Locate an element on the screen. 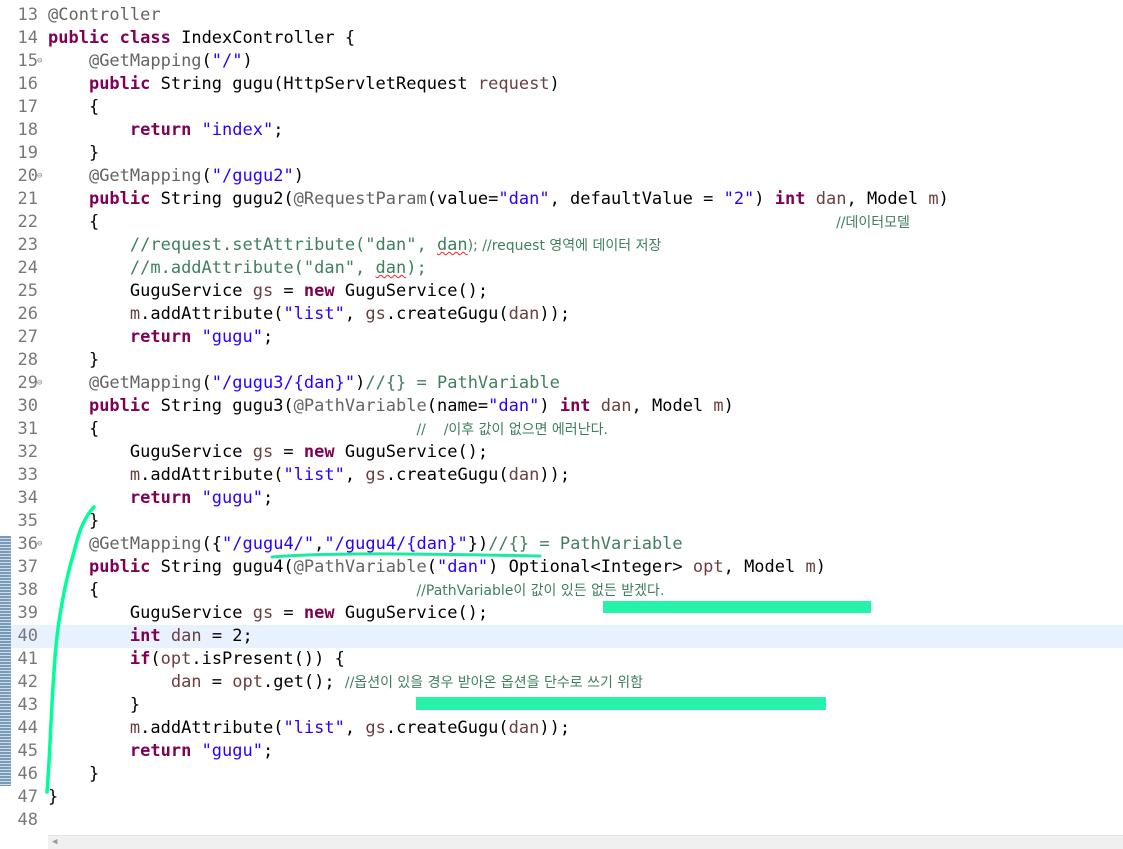 The height and width of the screenshot is (849, 1123). code-text: return "index"; is located at coordinates (166, 130).